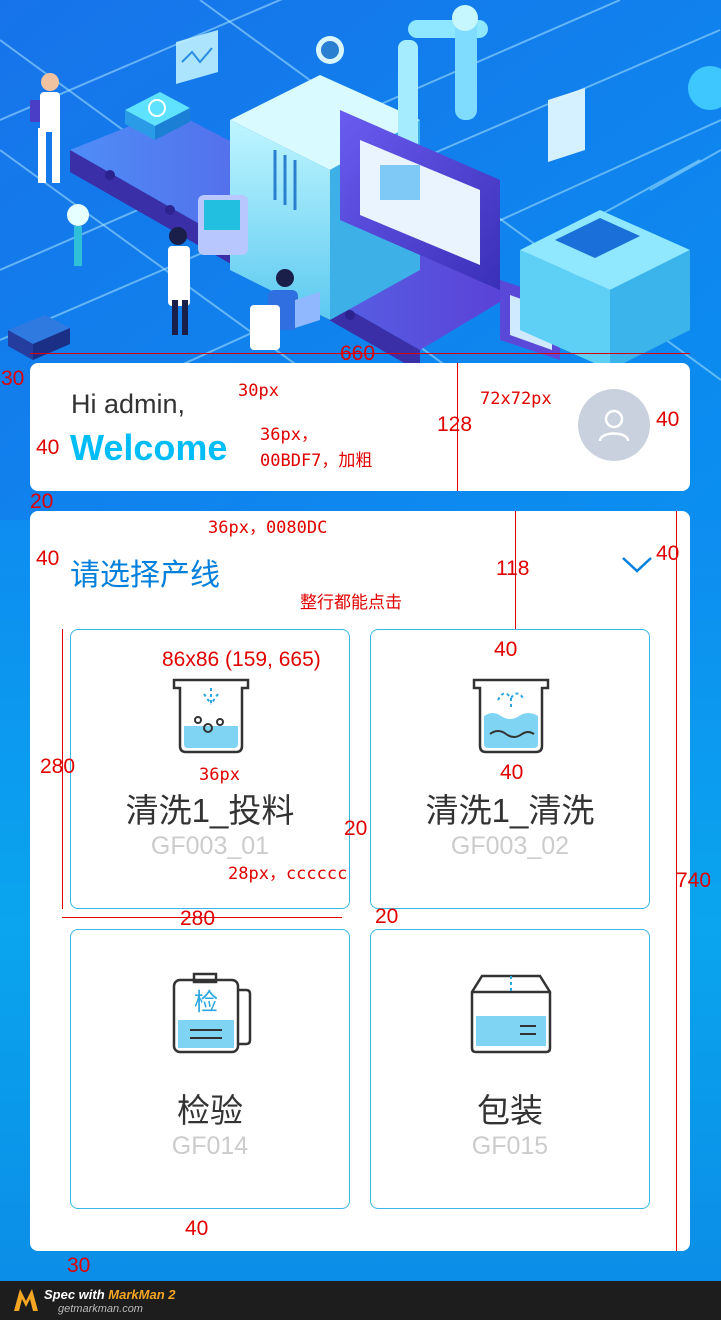  Describe the element at coordinates (149, 447) in the screenshot. I see `welcome-text: Welcome` at that location.